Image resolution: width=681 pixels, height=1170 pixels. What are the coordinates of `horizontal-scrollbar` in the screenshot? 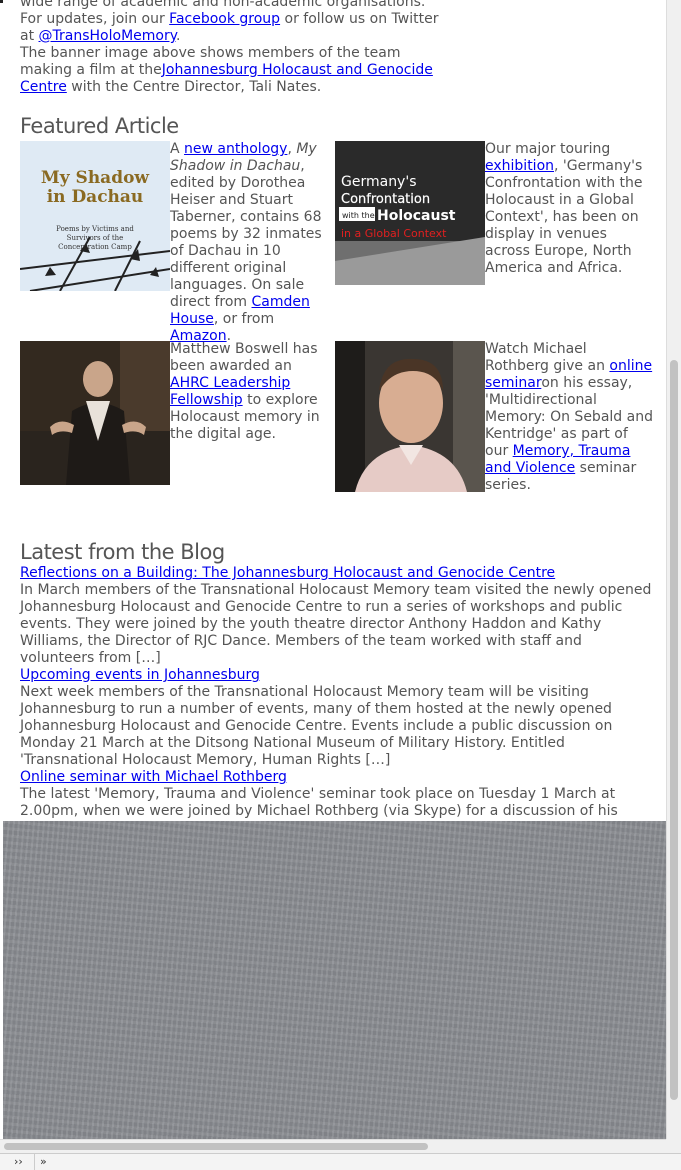 It's located at (333, 1146).